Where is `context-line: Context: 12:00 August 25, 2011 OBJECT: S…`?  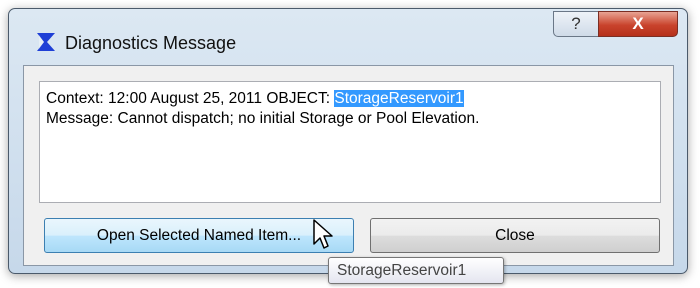
context-line: Context: 12:00 August 25, 2011 OBJECT: S… is located at coordinates (350, 99).